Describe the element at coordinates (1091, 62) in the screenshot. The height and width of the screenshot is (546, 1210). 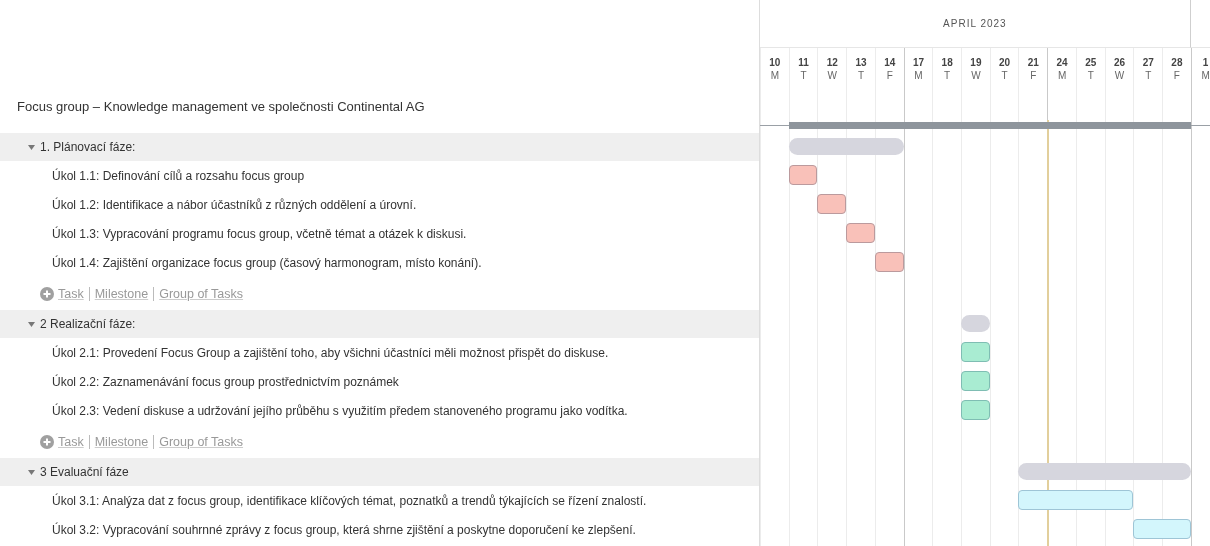
I see `day-number: 25` at that location.